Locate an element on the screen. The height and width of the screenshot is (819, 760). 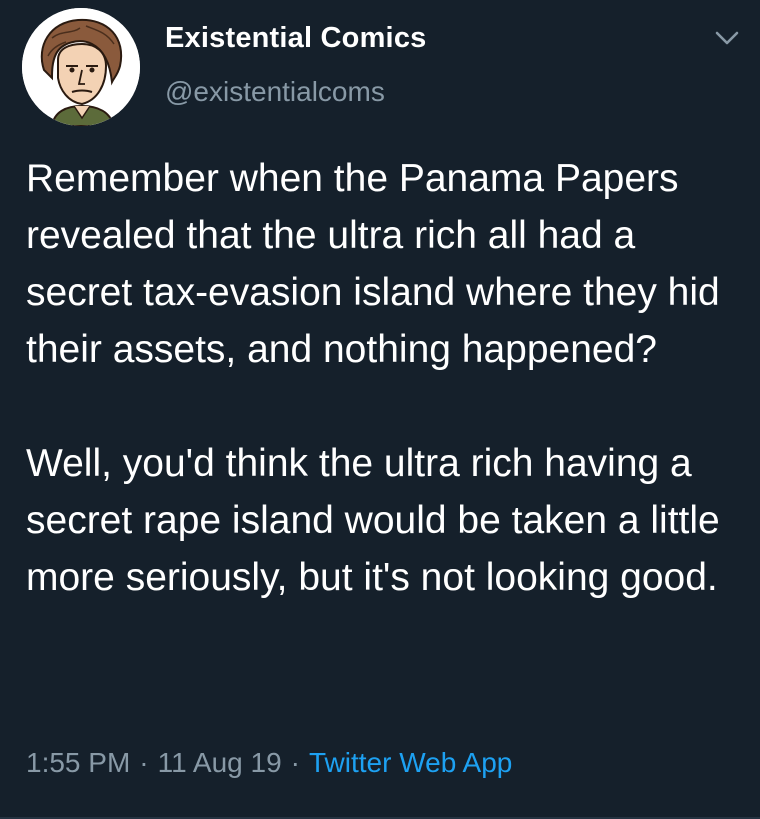
chevron-down-icon is located at coordinates (727, 38).